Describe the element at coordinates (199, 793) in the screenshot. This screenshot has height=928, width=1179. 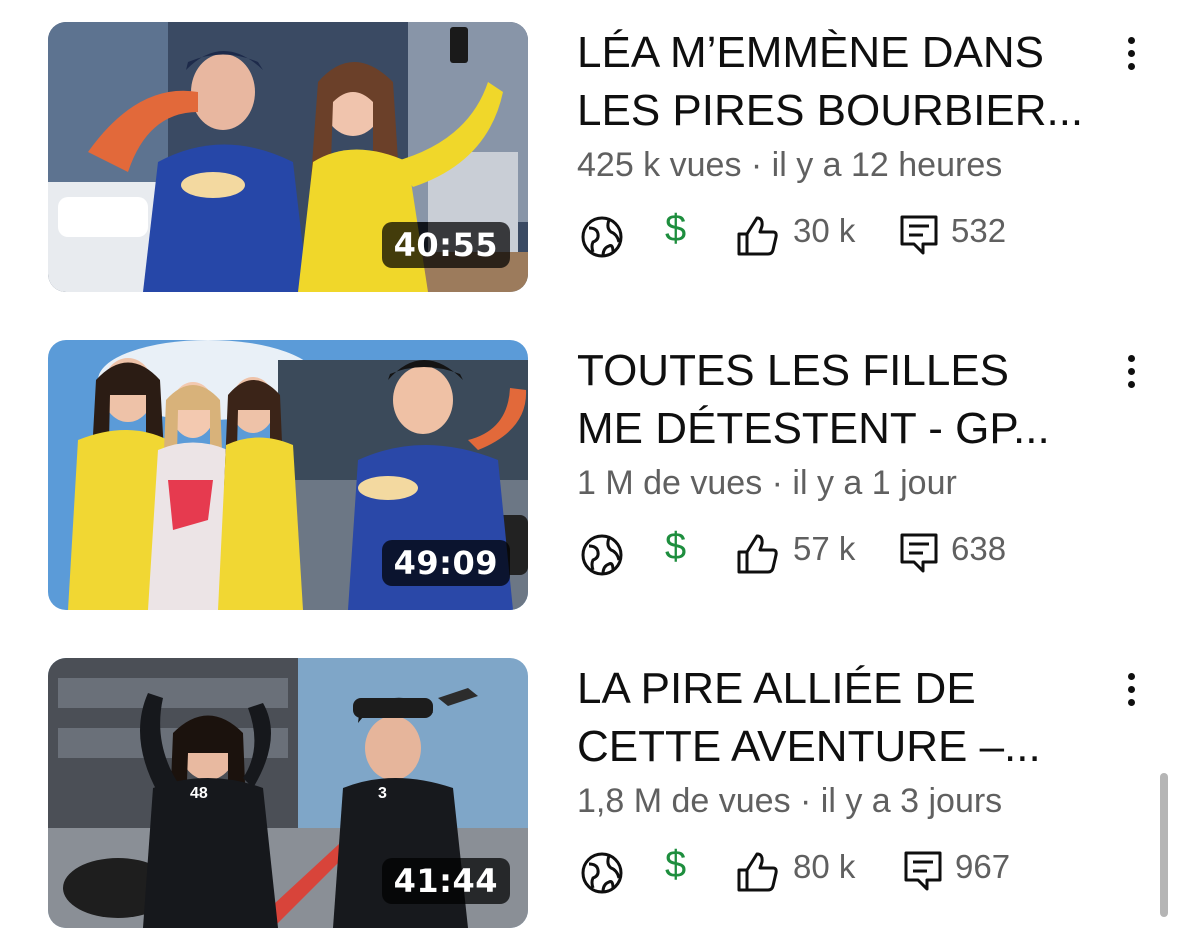
I see `svg-text: 48` at that location.